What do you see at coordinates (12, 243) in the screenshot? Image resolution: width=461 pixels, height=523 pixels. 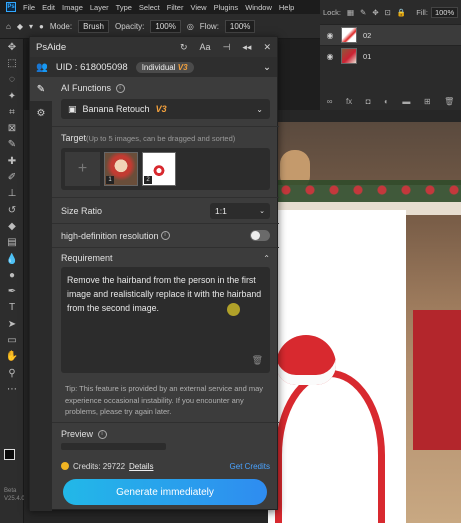 I see `gradient-icon: ▤` at bounding box center [12, 243].